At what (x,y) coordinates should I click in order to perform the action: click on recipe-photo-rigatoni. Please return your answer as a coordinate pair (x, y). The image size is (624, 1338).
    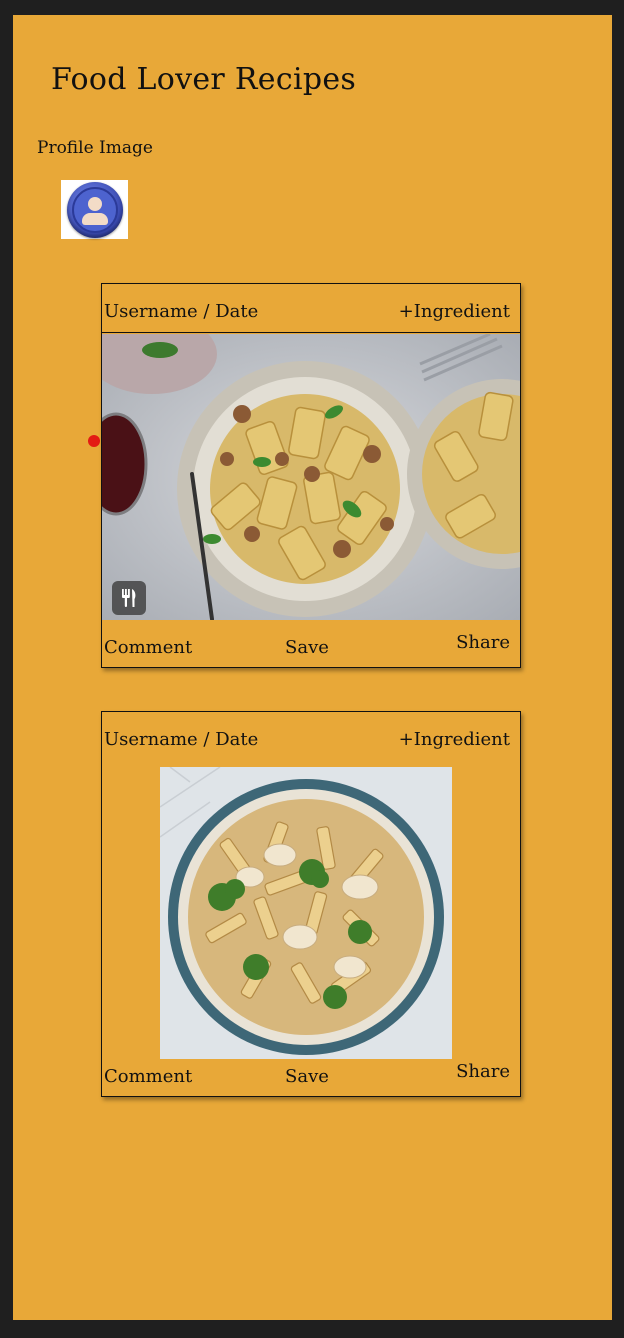
    Looking at the image, I should click on (311, 477).